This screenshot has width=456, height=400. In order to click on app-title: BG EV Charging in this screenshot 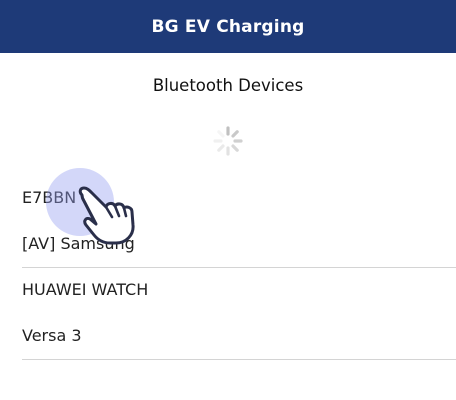, I will do `click(228, 26)`.